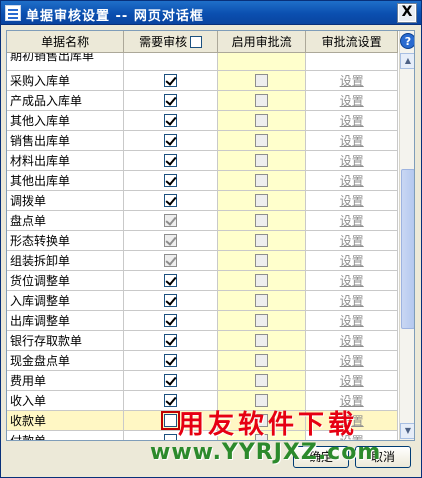 The width and height of the screenshot is (422, 478). I want to click on select-all-review-checkbox, so click(196, 42).